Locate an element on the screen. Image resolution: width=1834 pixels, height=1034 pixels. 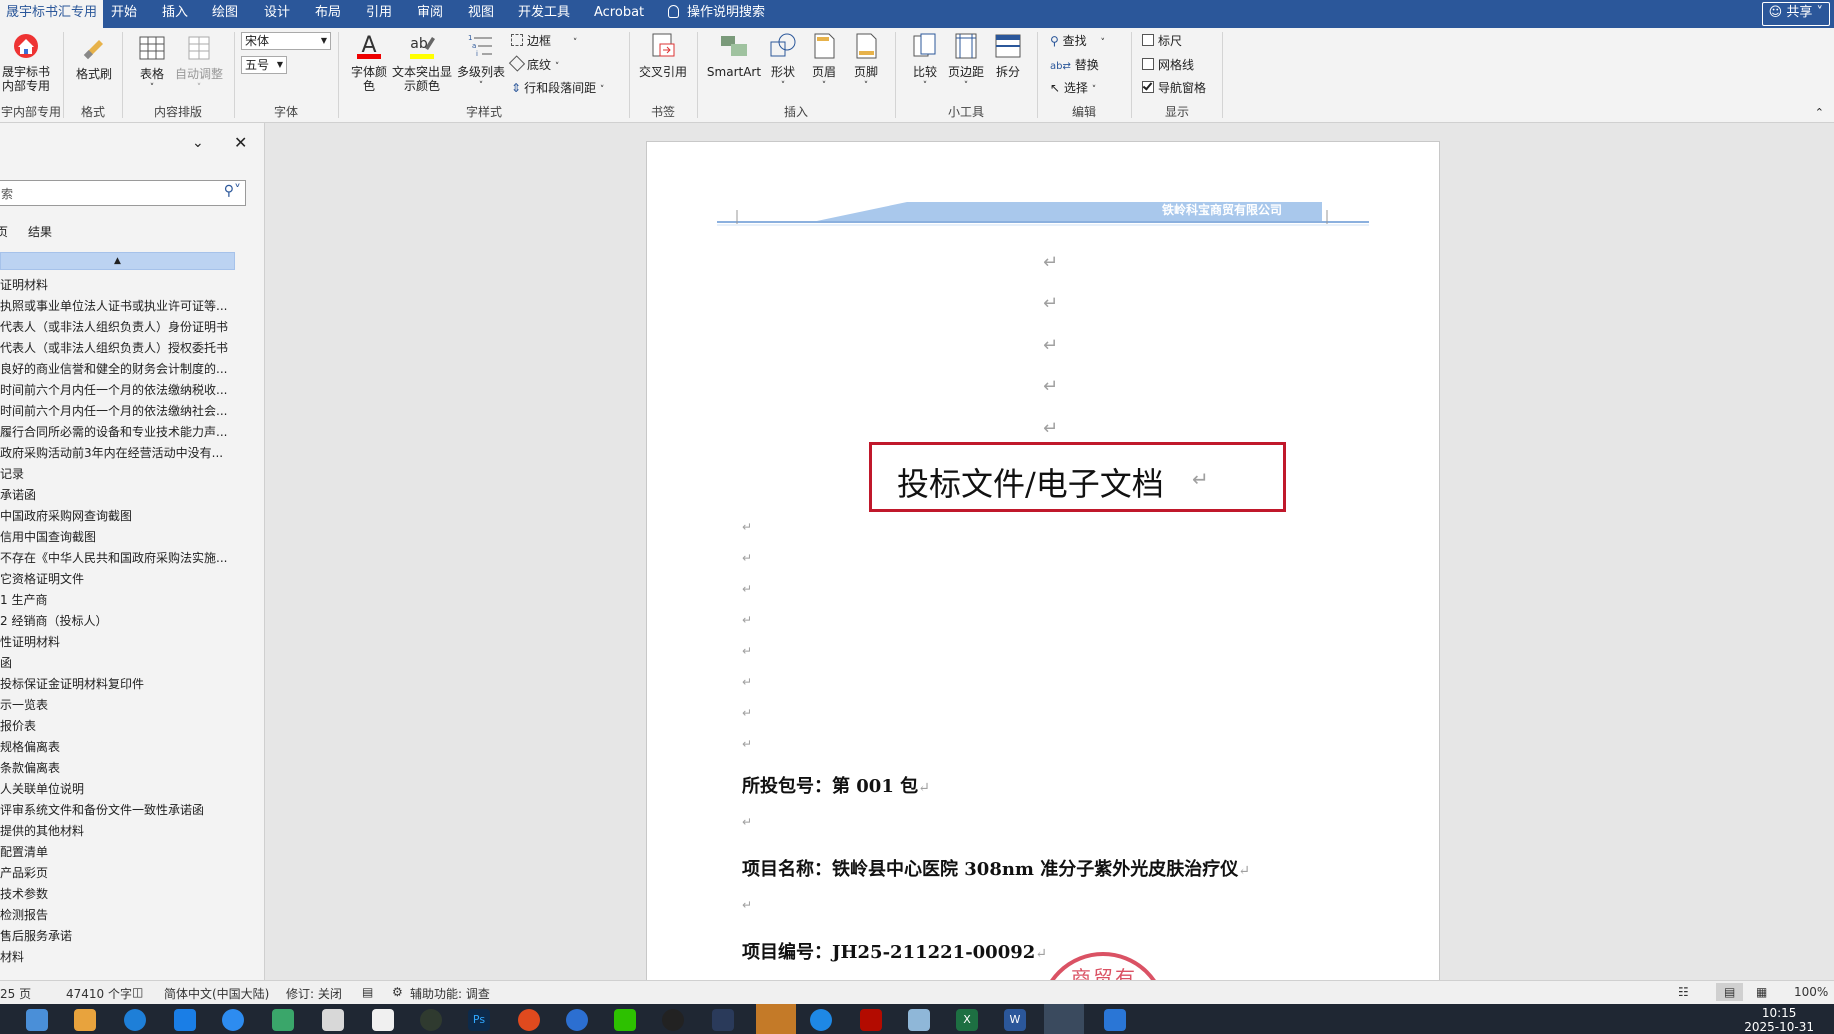
nav-heading-item: 报价表 is located at coordinates (120, 726).